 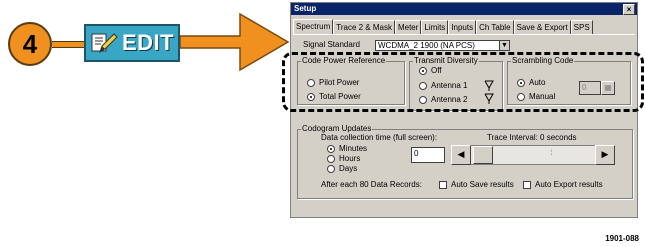 What do you see at coordinates (313, 27) in the screenshot?
I see `tab-spectrum: Spectrum` at bounding box center [313, 27].